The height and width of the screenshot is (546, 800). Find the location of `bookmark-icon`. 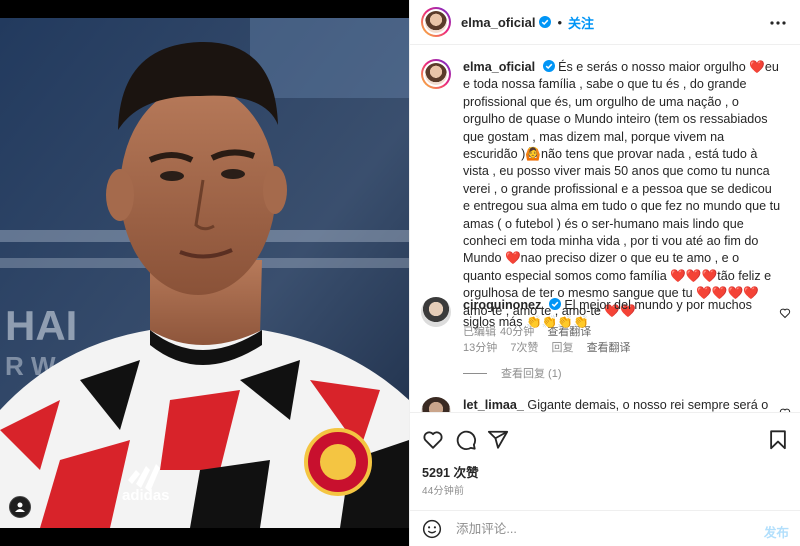

bookmark-icon is located at coordinates (778, 440).